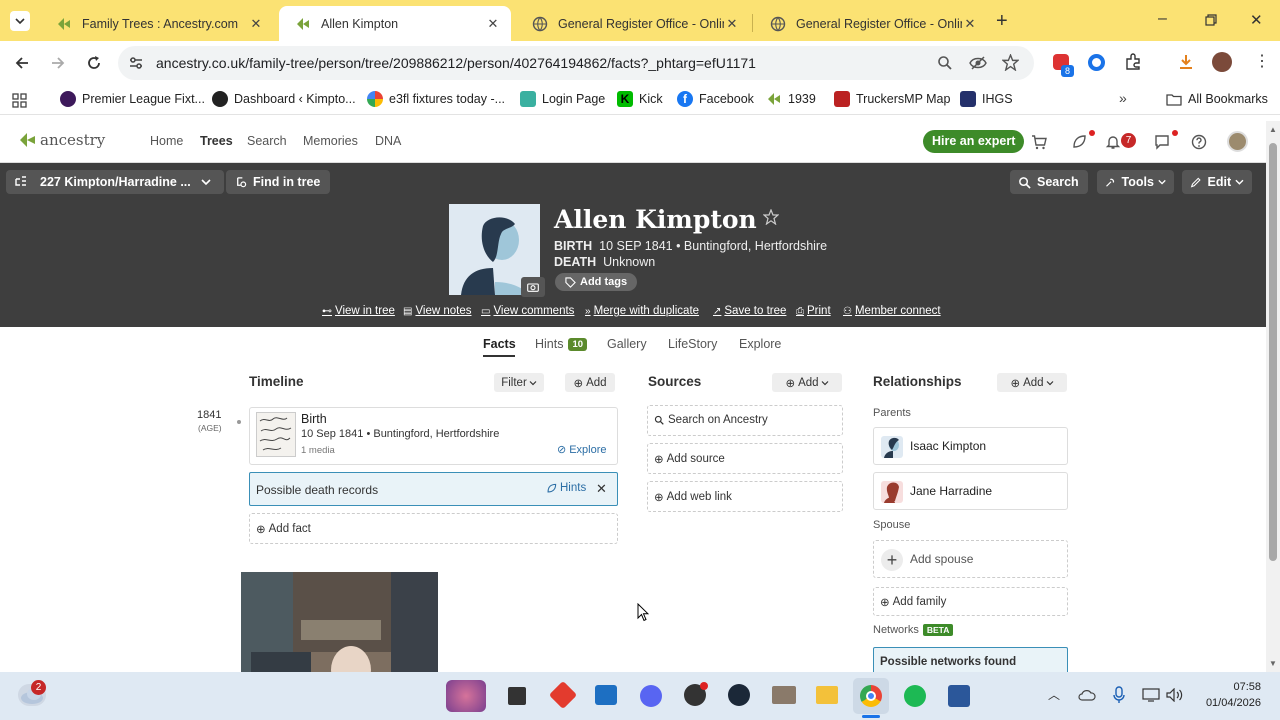 This screenshot has width=1280, height=720. I want to click on download-icon, so click(1186, 62).